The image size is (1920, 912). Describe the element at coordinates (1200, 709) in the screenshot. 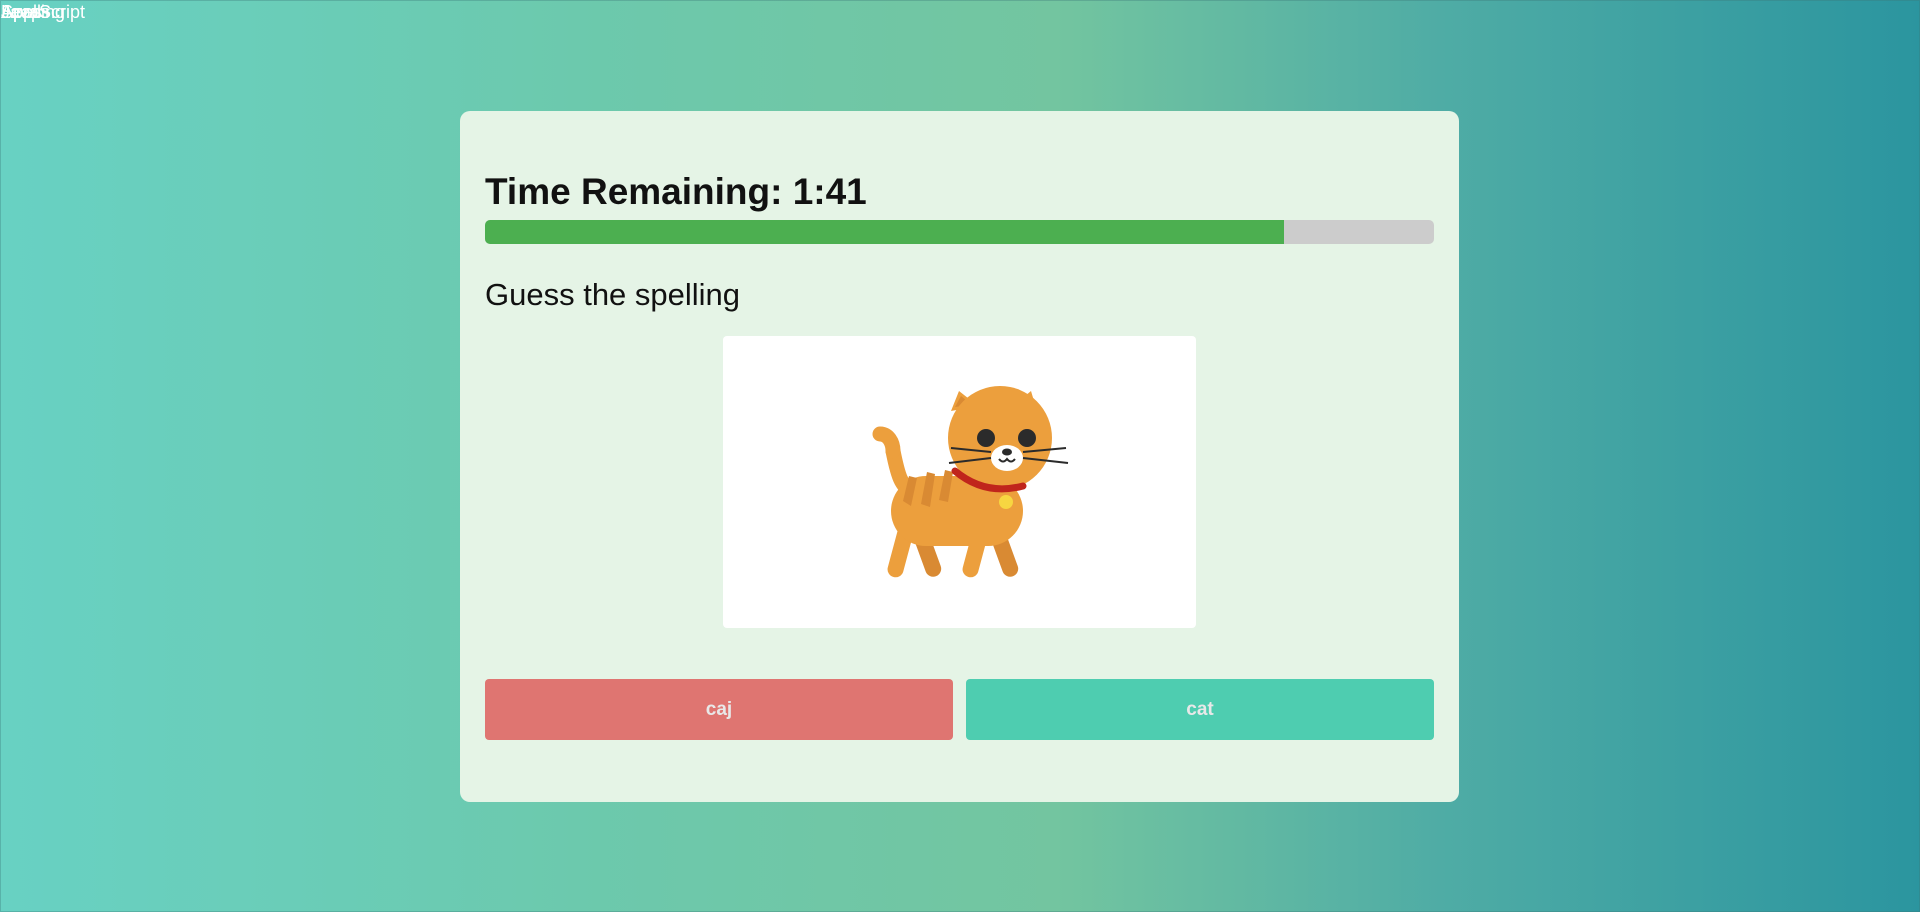

I see `answer-button-cat: cat` at that location.